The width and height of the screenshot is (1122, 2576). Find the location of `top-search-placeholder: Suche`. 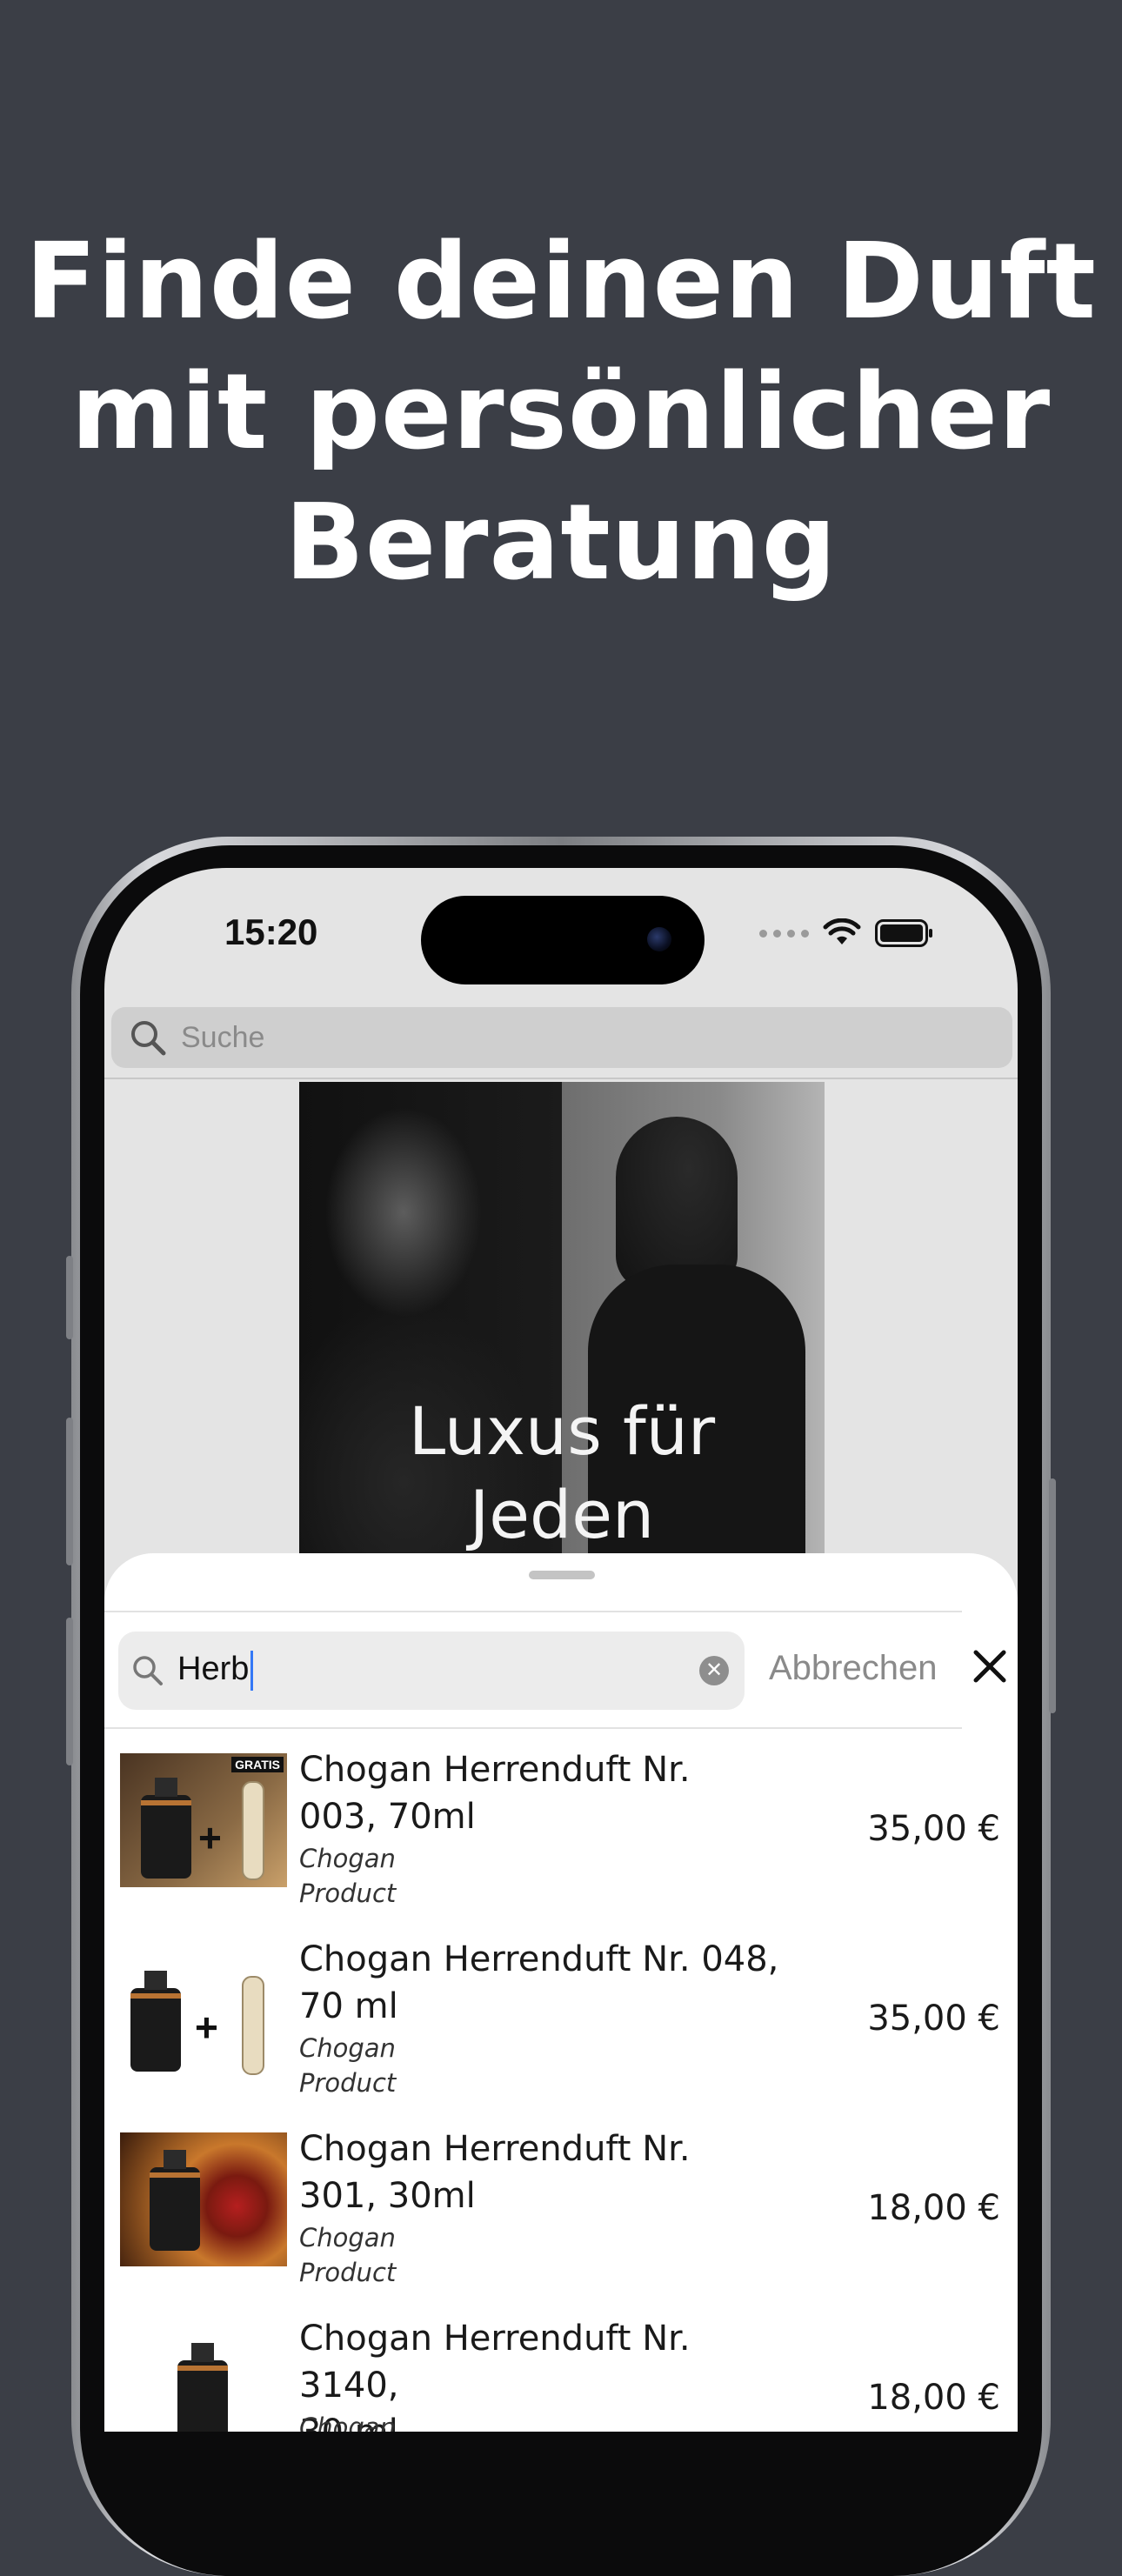

top-search-placeholder: Suche is located at coordinates (223, 1037).